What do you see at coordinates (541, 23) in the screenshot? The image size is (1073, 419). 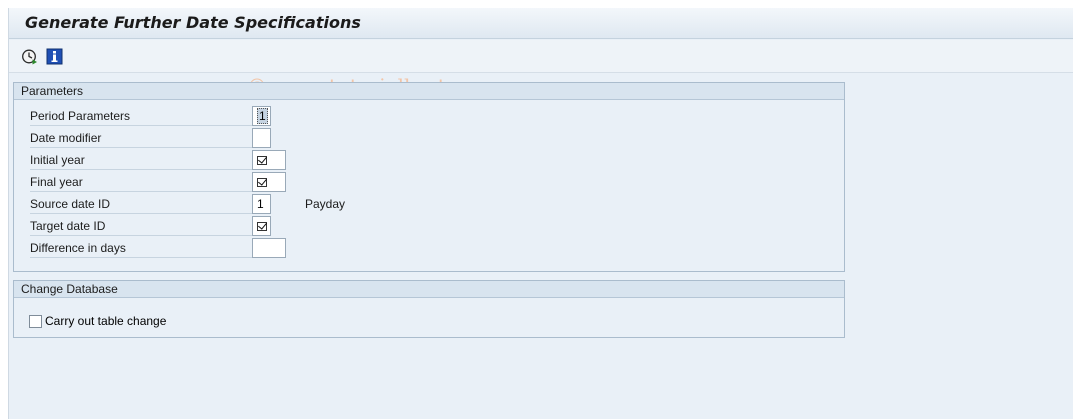 I see `title-bar: Generate Further Date Specifications` at bounding box center [541, 23].